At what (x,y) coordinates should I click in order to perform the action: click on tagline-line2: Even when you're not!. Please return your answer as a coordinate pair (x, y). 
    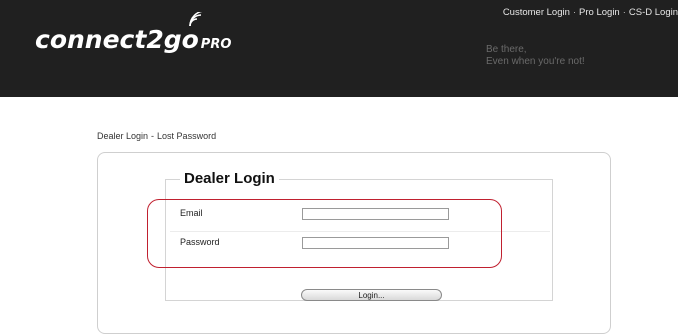
    Looking at the image, I should click on (535, 61).